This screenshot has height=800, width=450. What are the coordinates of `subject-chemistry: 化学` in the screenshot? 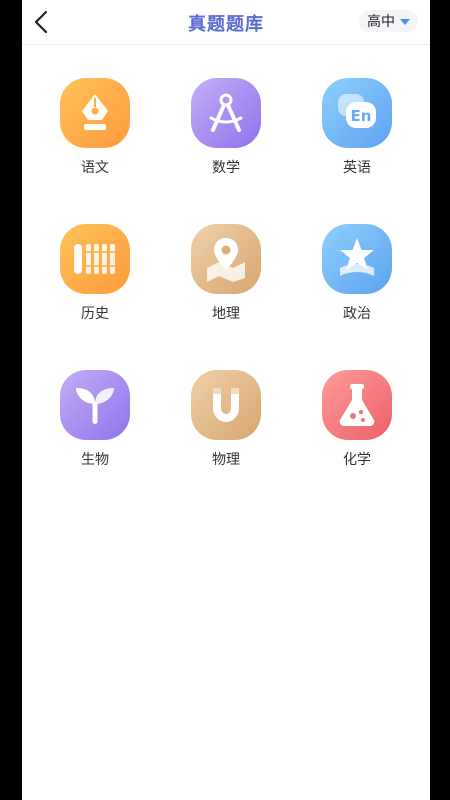 It's located at (357, 415).